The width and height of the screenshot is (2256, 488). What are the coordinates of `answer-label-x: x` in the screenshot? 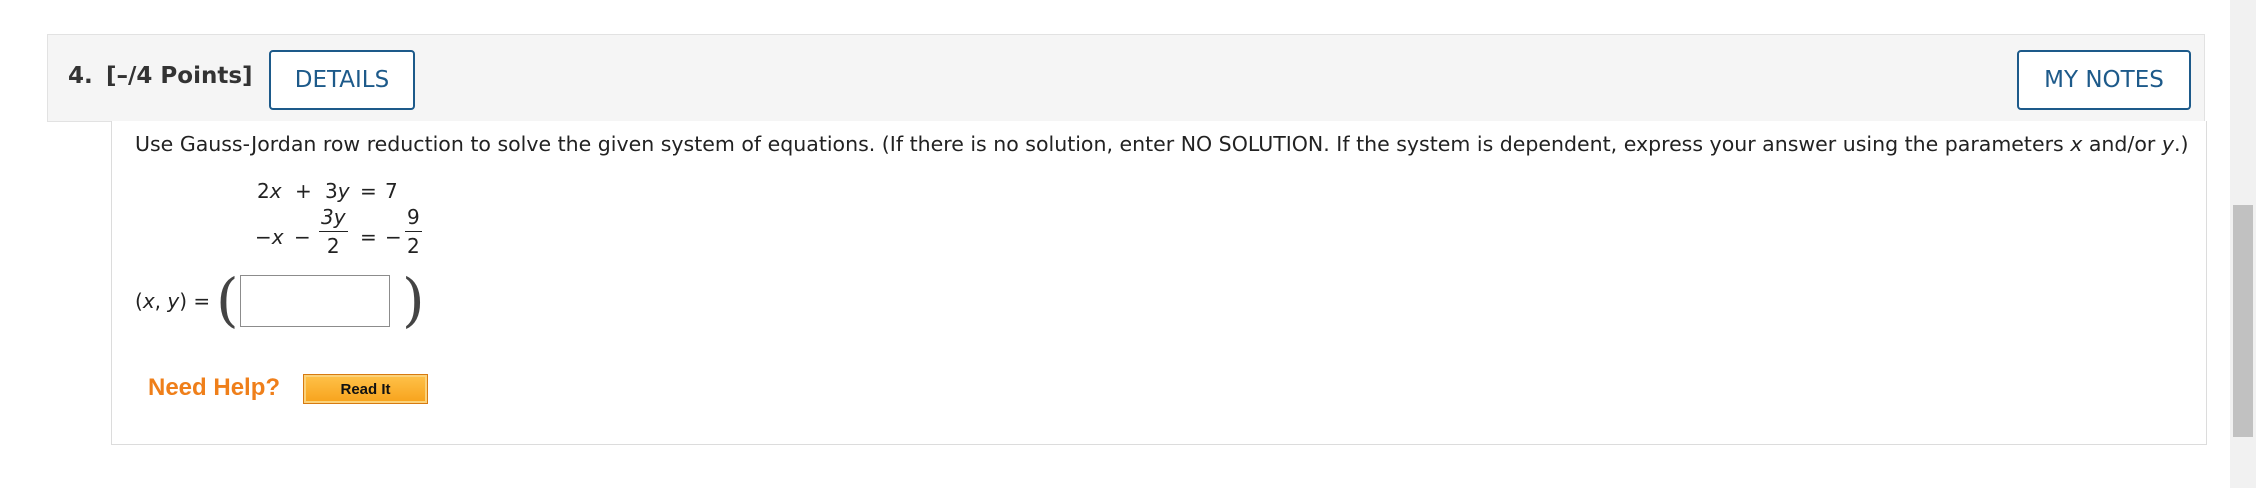 It's located at (148, 301).